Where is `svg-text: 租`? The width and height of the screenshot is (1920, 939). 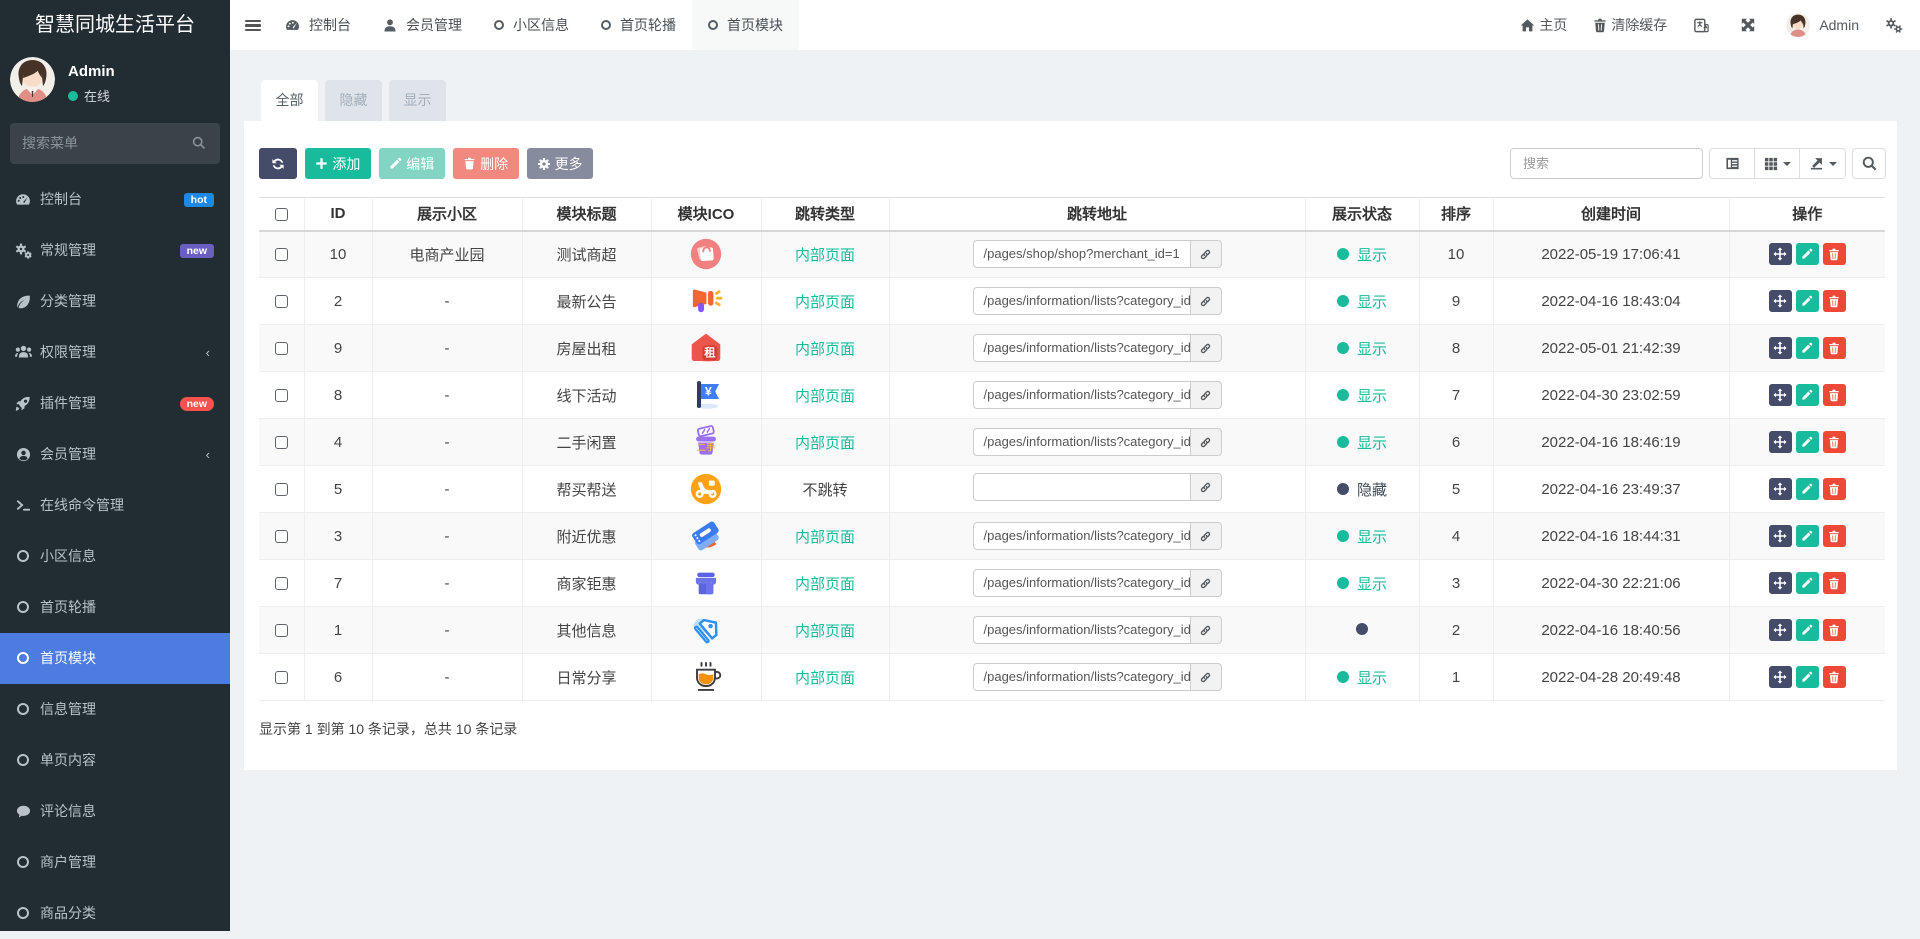
svg-text: 租 is located at coordinates (710, 353).